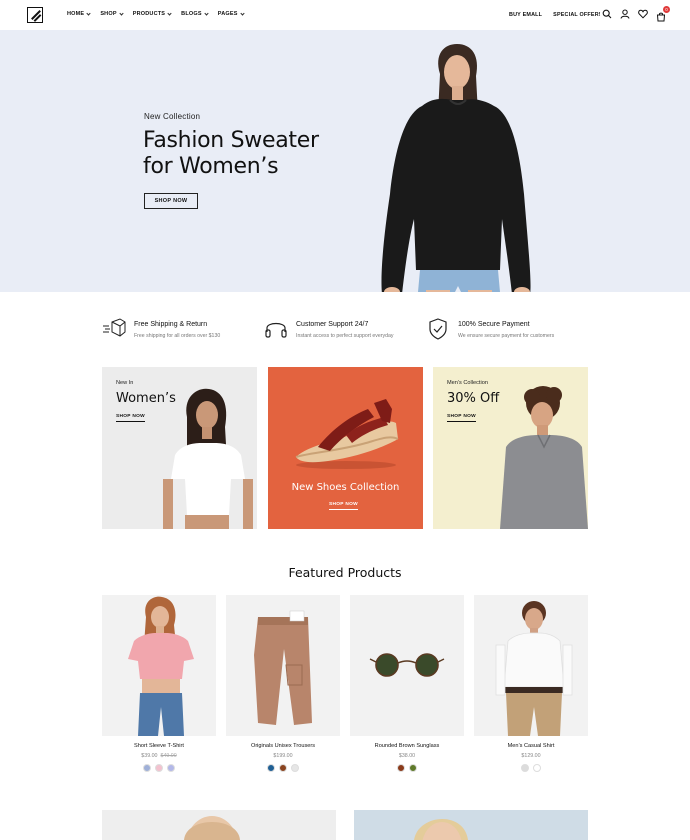 This screenshot has width=690, height=840. I want to click on search-icon, so click(607, 14).